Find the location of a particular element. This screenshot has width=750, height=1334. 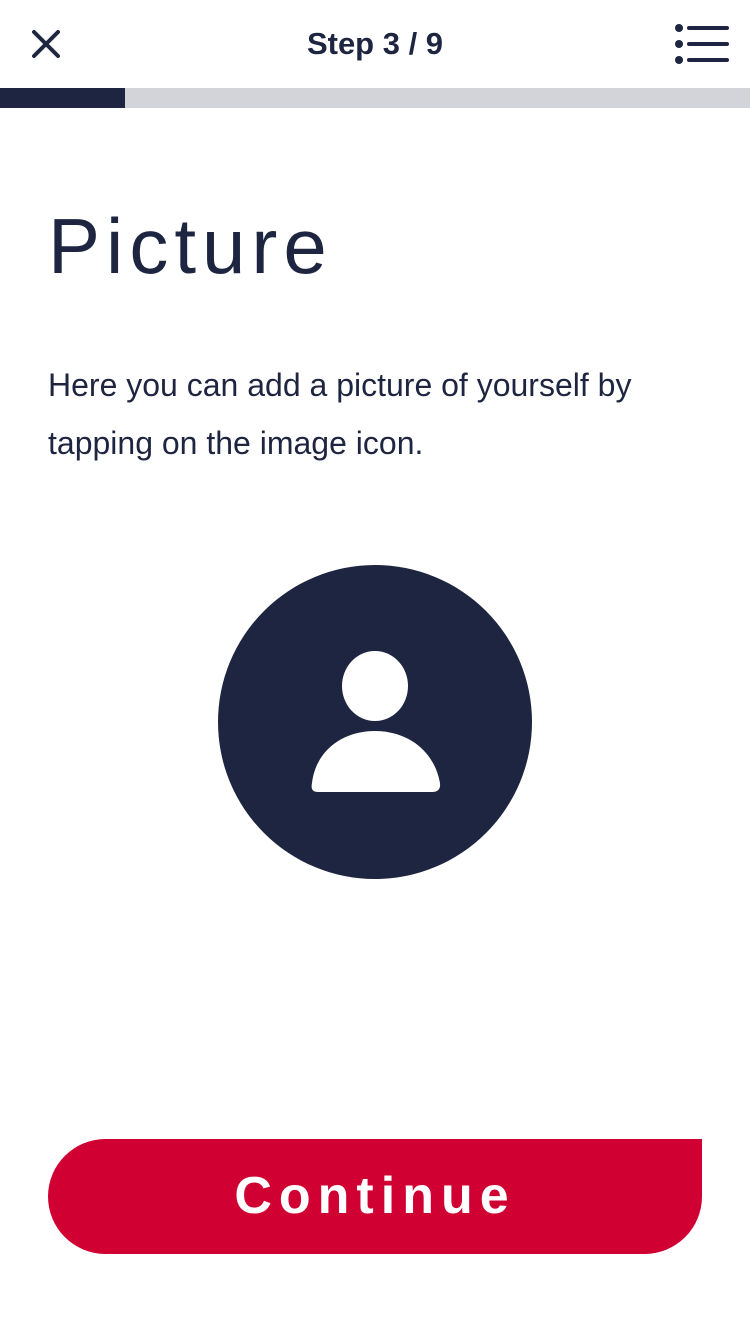

page-title: Picture is located at coordinates (190, 246).